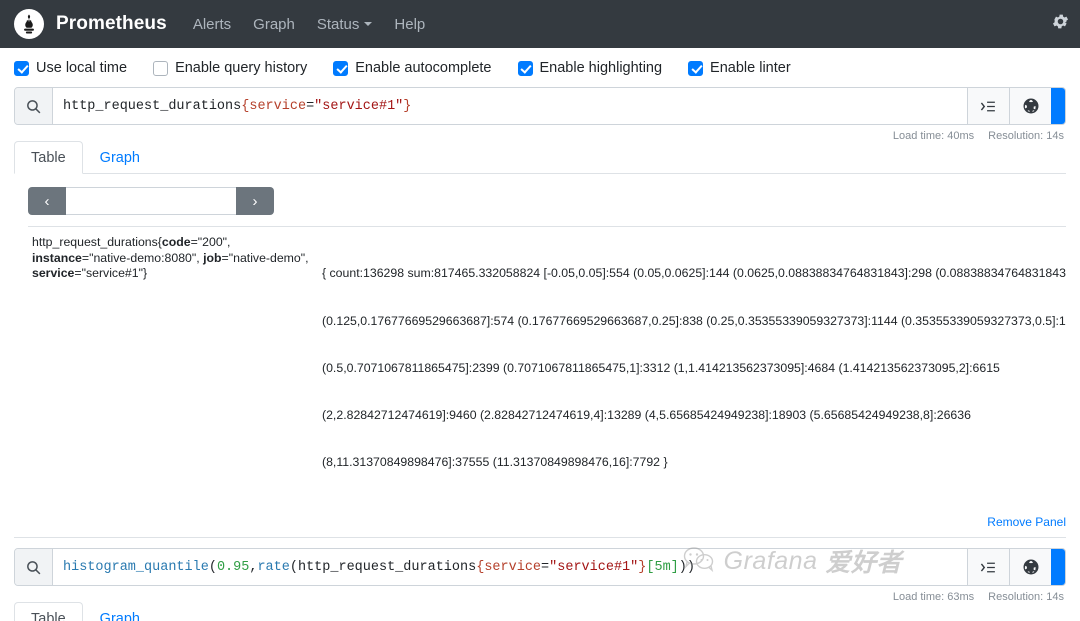 The image size is (1080, 621). I want to click on navbar: Prometheus Alerts Graph Status Help, so click(540, 24).